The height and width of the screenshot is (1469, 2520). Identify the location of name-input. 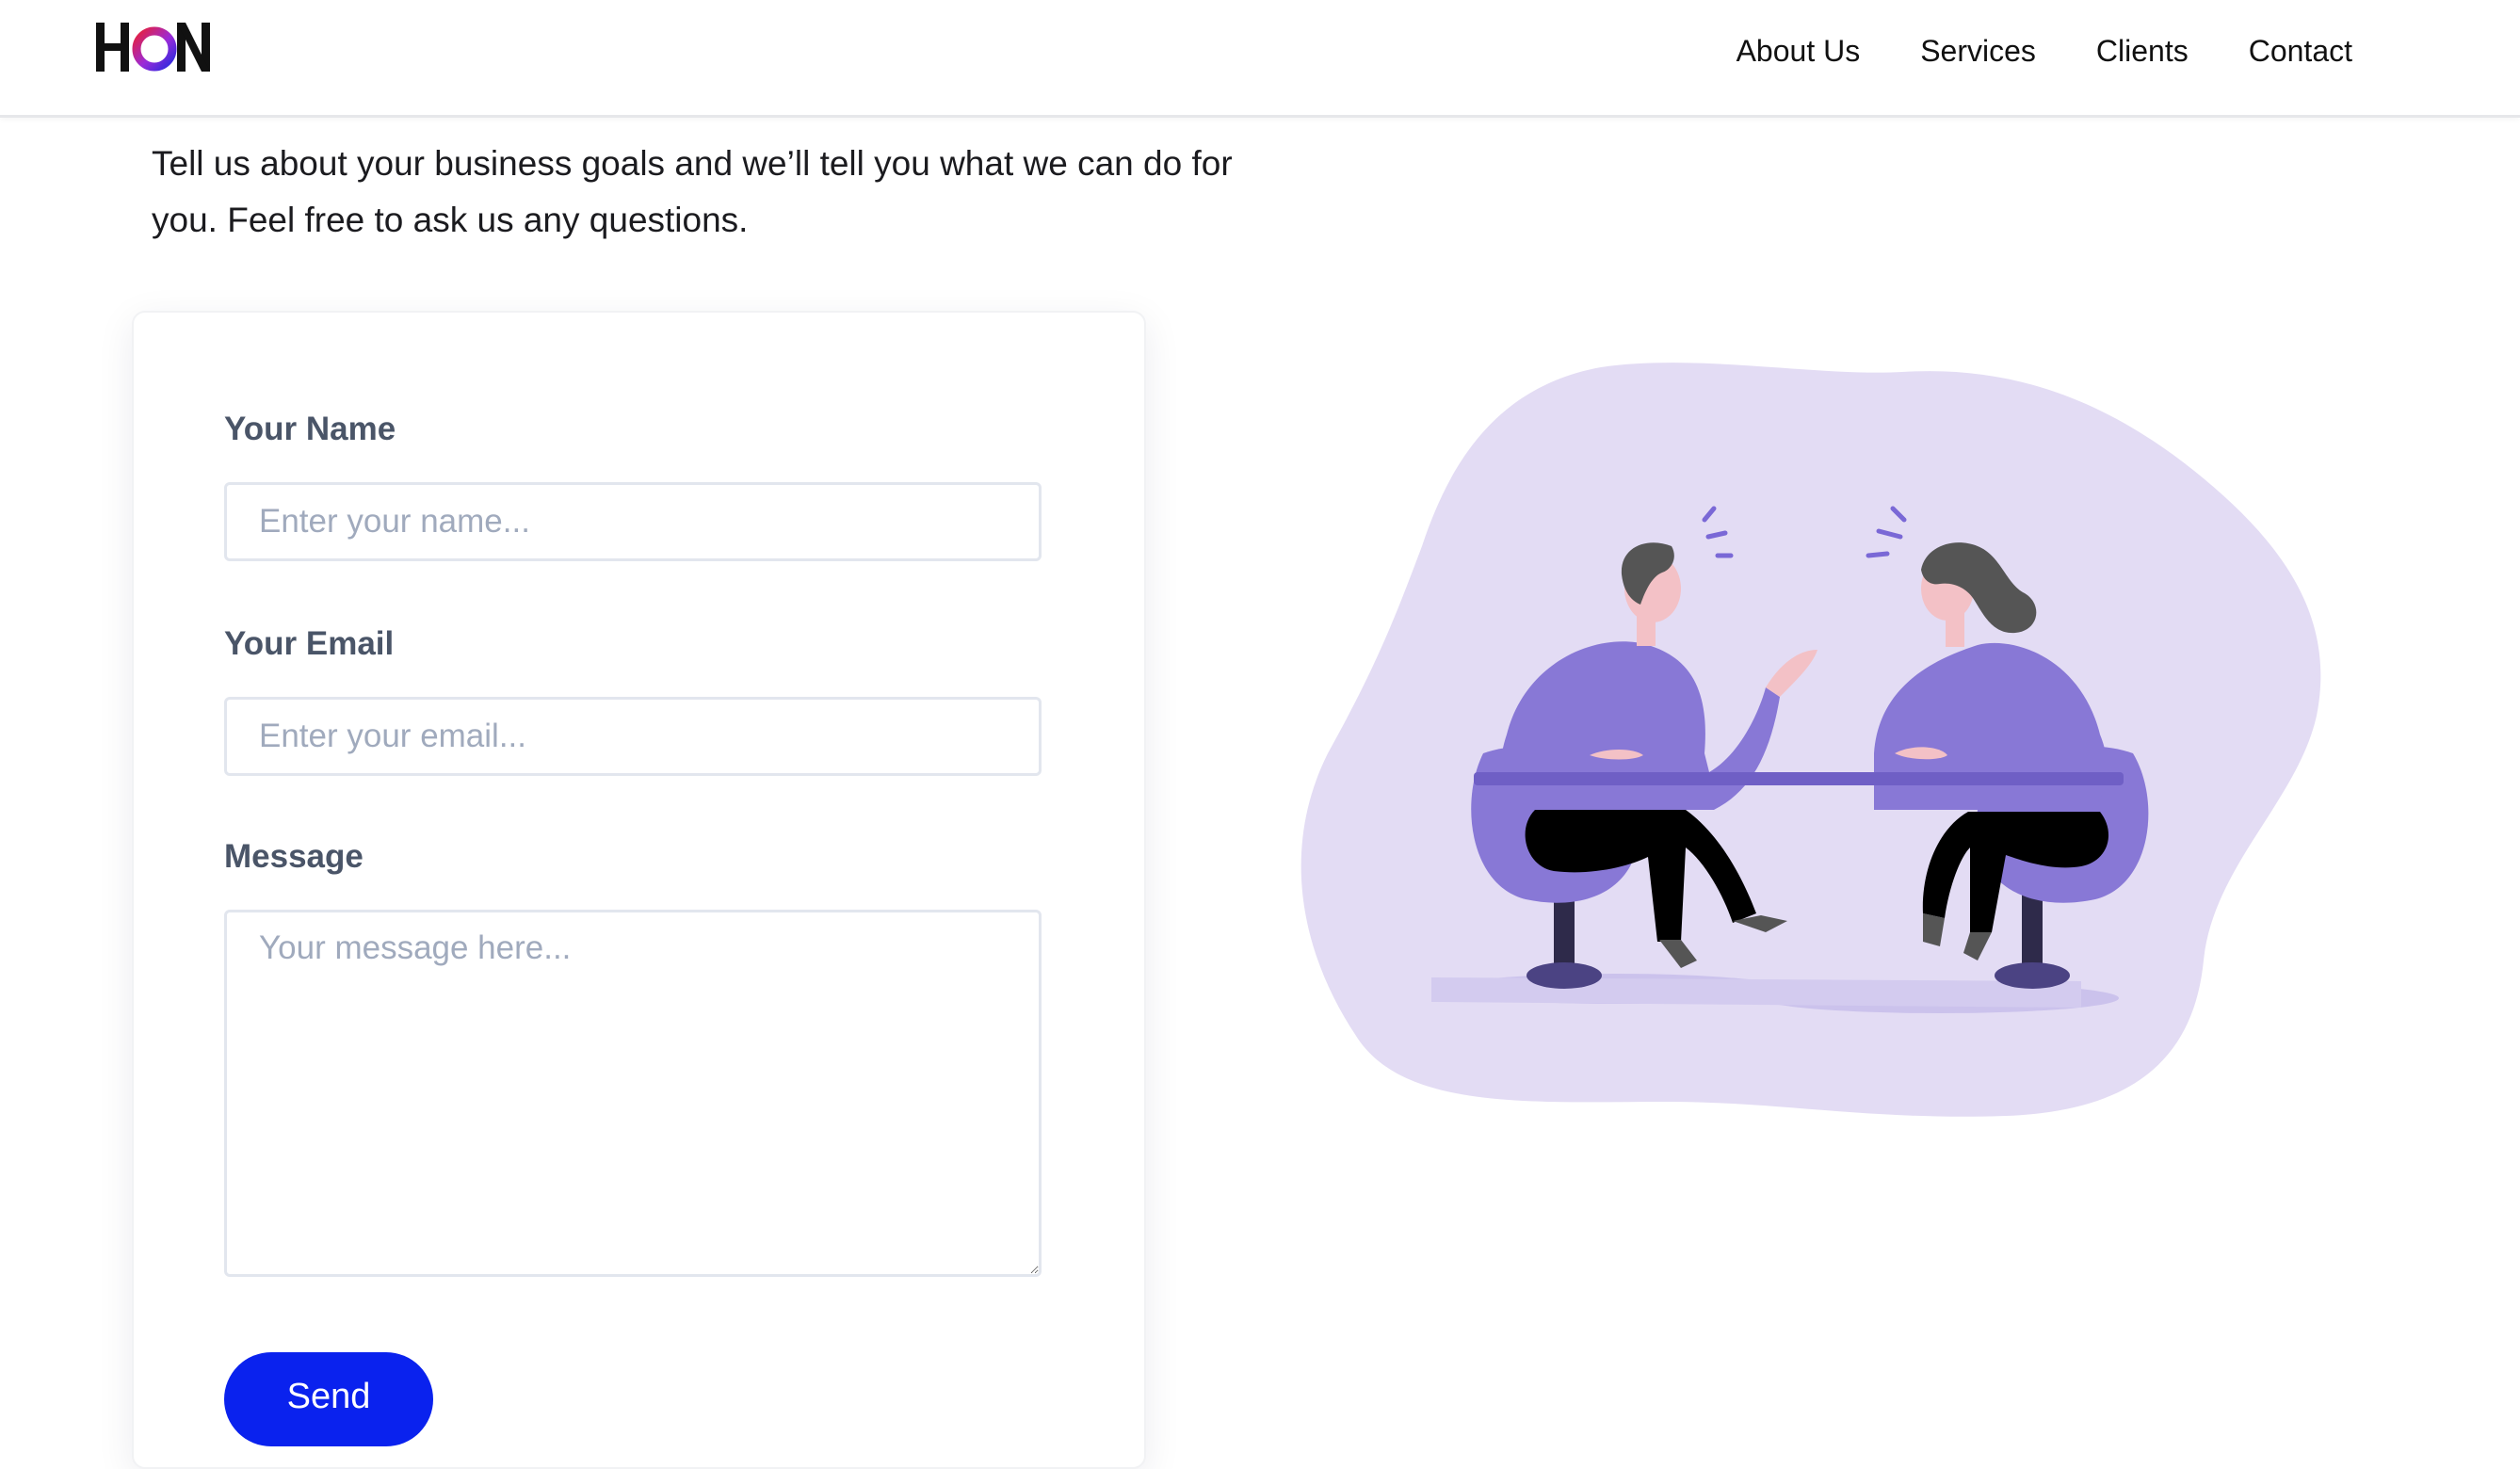
(633, 522).